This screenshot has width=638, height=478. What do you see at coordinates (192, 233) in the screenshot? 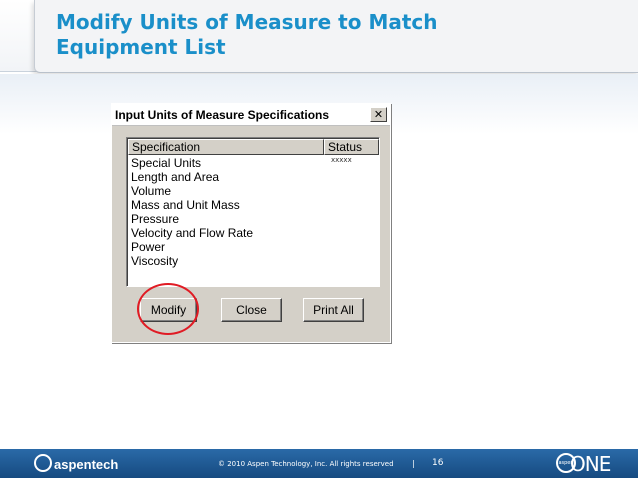
I see `item-specification: Velocity and Flow Rate` at bounding box center [192, 233].